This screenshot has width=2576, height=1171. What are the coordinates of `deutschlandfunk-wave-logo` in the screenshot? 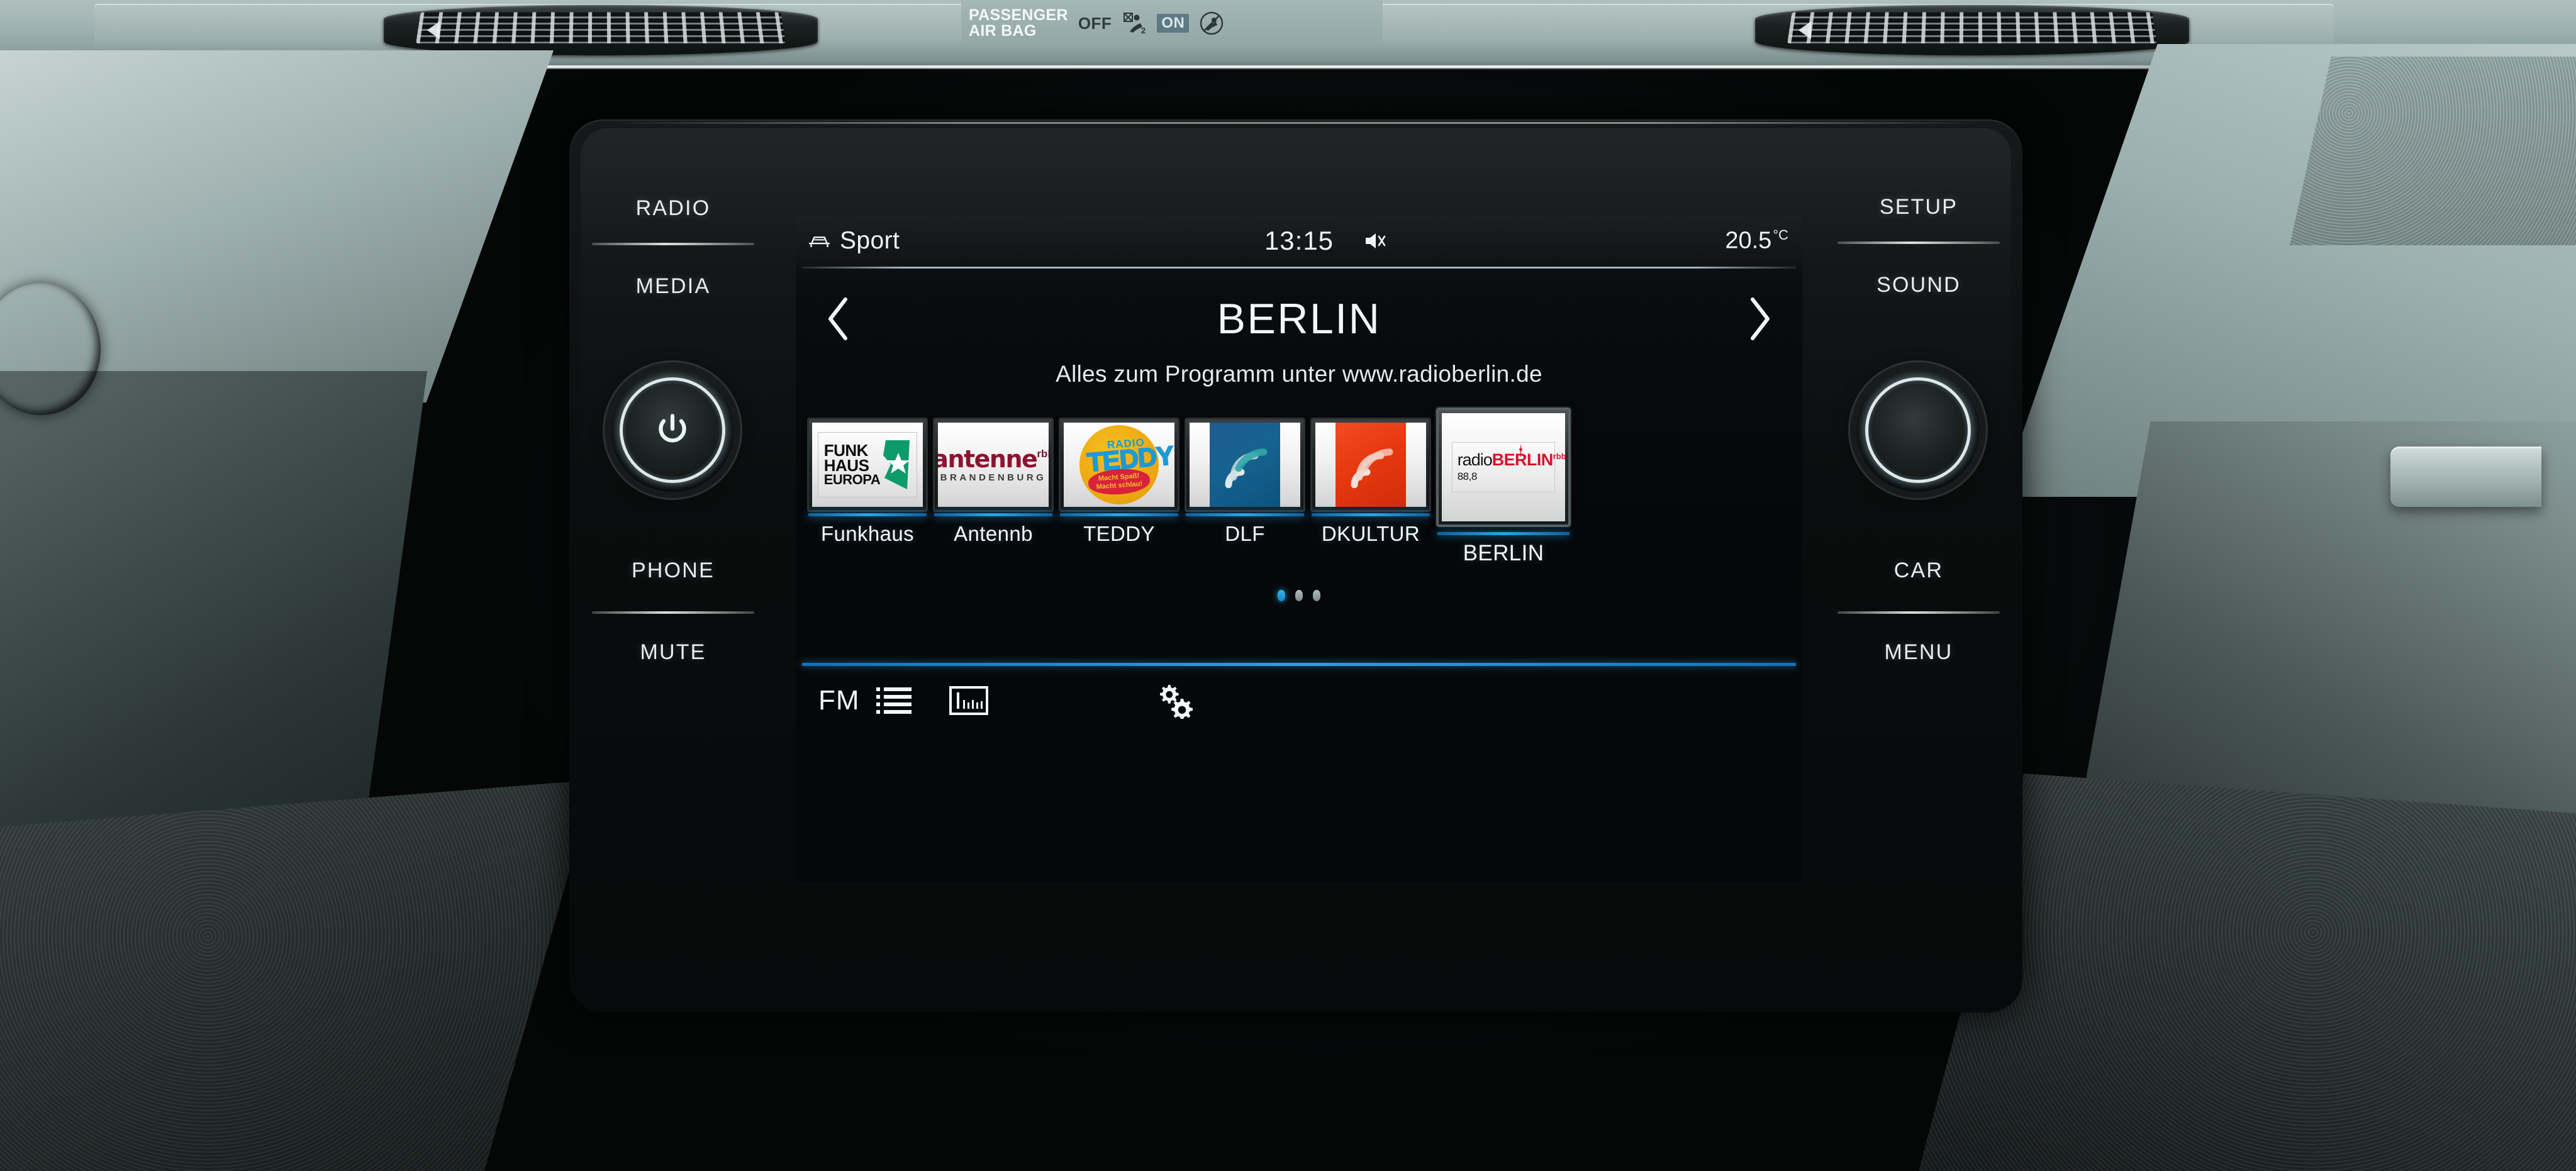 It's located at (1245, 465).